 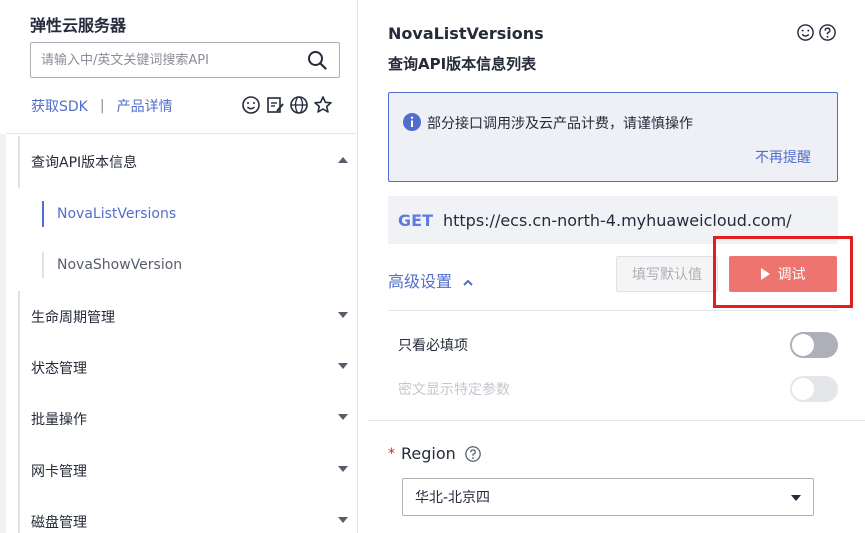 I want to click on region-label-text: Region, so click(x=428, y=453).